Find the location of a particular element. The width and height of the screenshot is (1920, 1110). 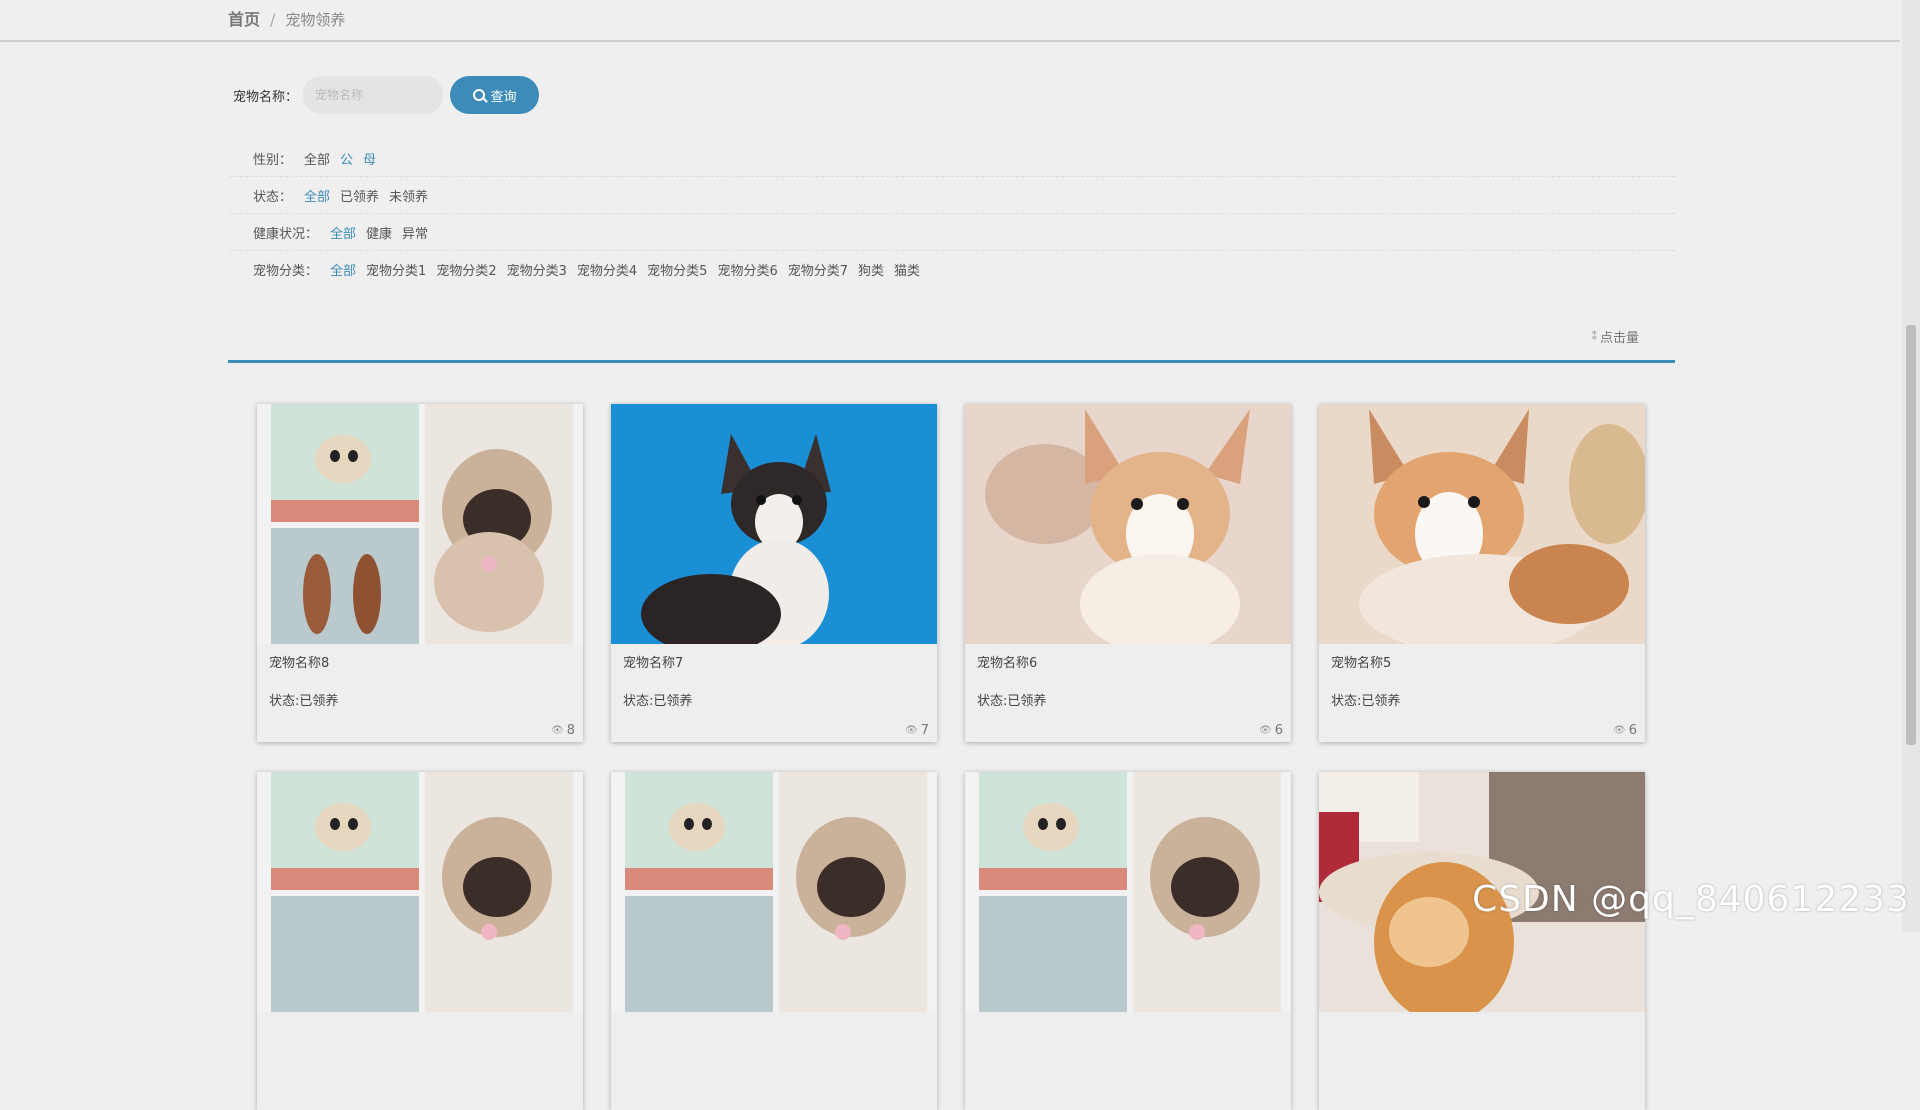

page-scrollbar is located at coordinates (1911, 466).